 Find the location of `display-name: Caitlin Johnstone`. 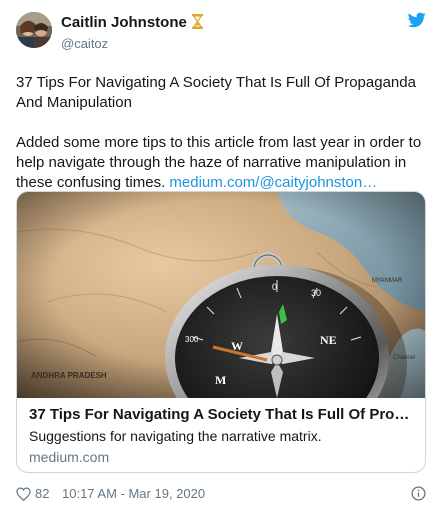

display-name: Caitlin Johnstone is located at coordinates (132, 24).